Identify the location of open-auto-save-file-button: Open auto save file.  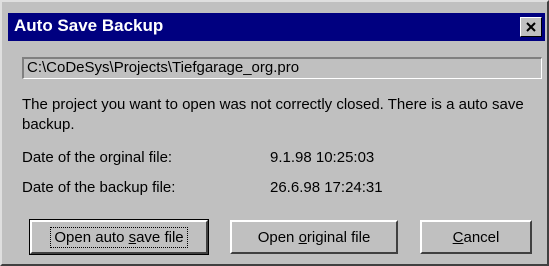
(119, 237).